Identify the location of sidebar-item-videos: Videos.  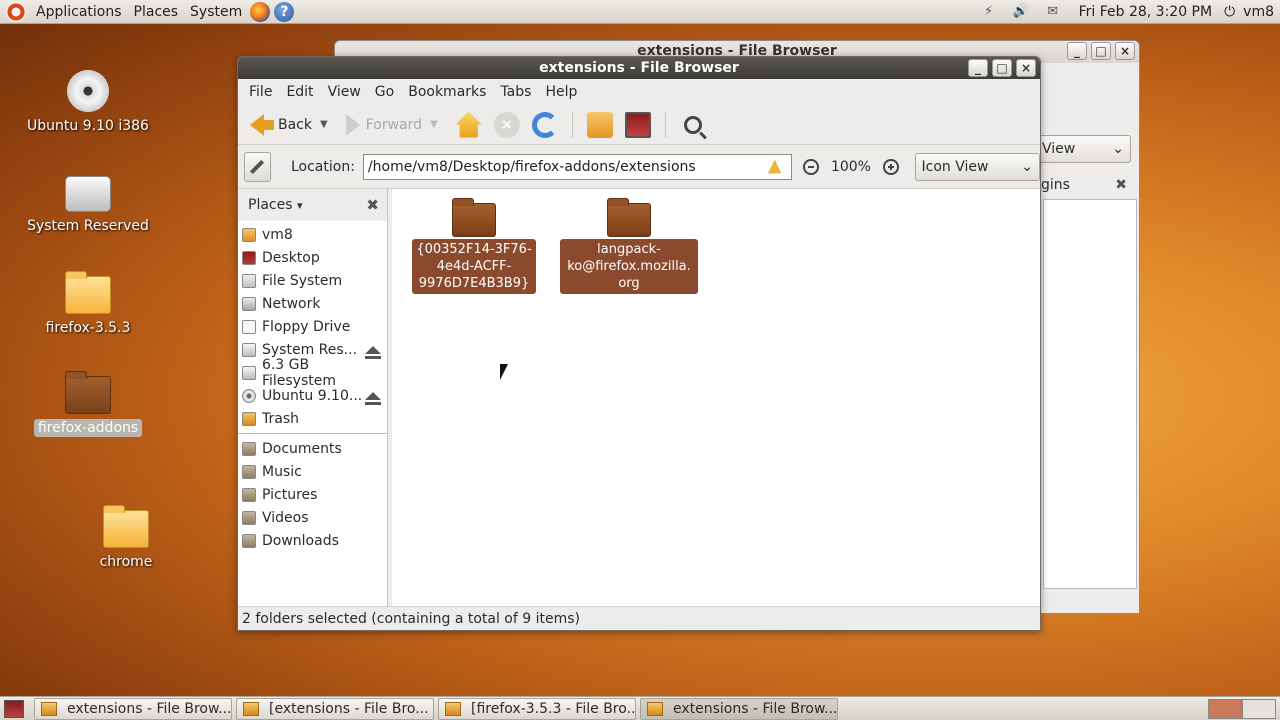
(312, 517).